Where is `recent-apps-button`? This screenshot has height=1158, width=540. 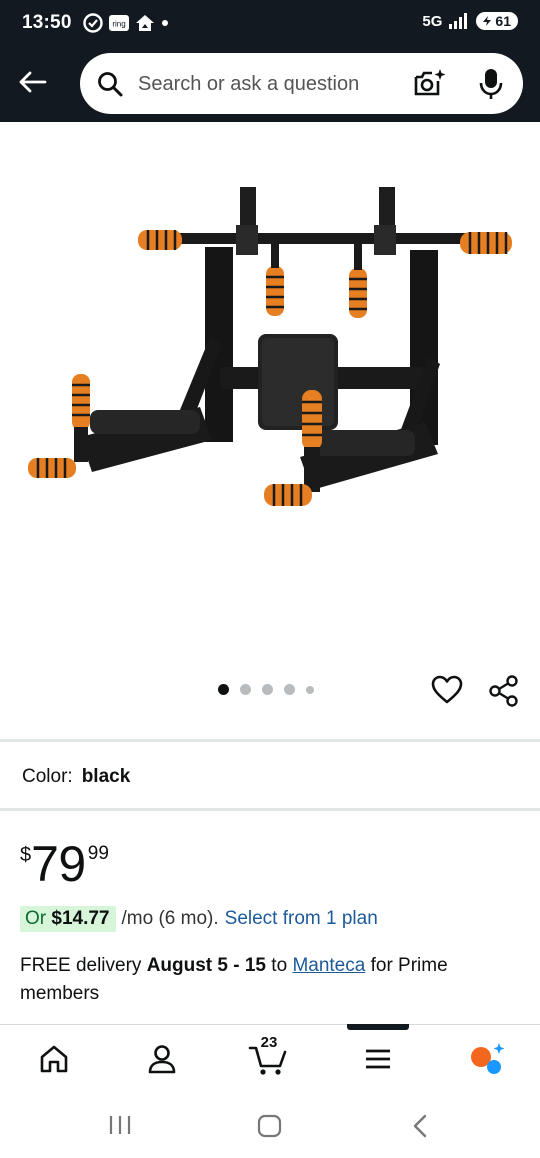 recent-apps-button is located at coordinates (120, 1127).